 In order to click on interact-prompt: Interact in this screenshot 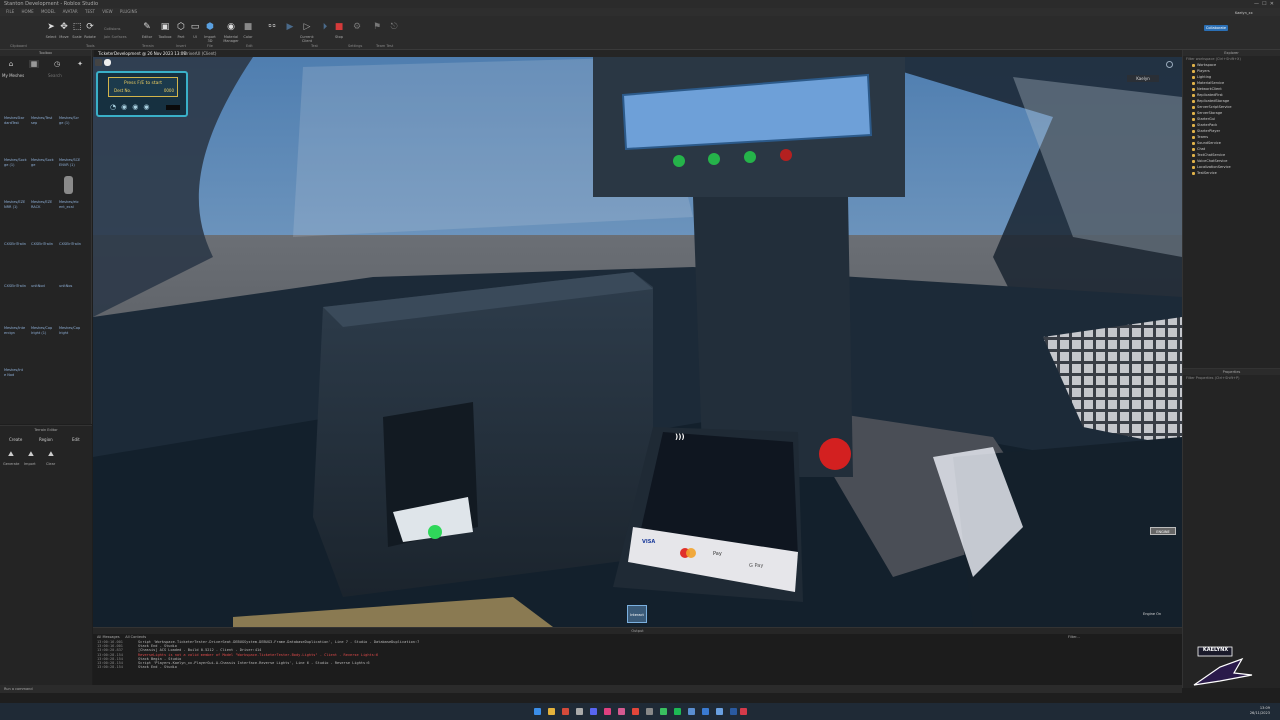, I will do `click(637, 614)`.